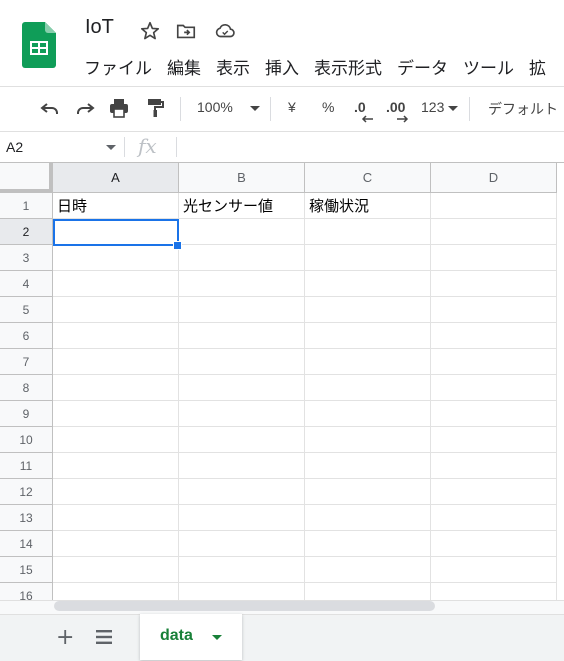 Image resolution: width=564 pixels, height=661 pixels. Describe the element at coordinates (116, 544) in the screenshot. I see `cell-a14` at that location.